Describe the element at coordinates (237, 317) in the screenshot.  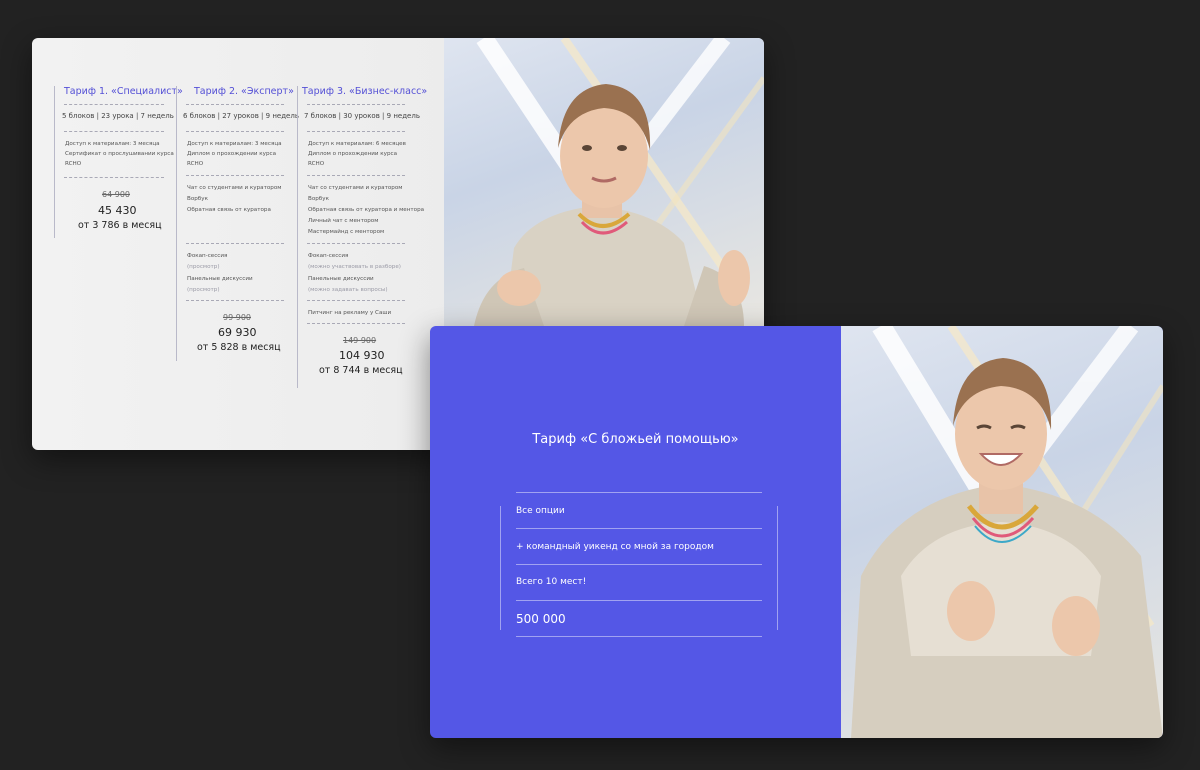
I see `old-price: 99 900` at that location.